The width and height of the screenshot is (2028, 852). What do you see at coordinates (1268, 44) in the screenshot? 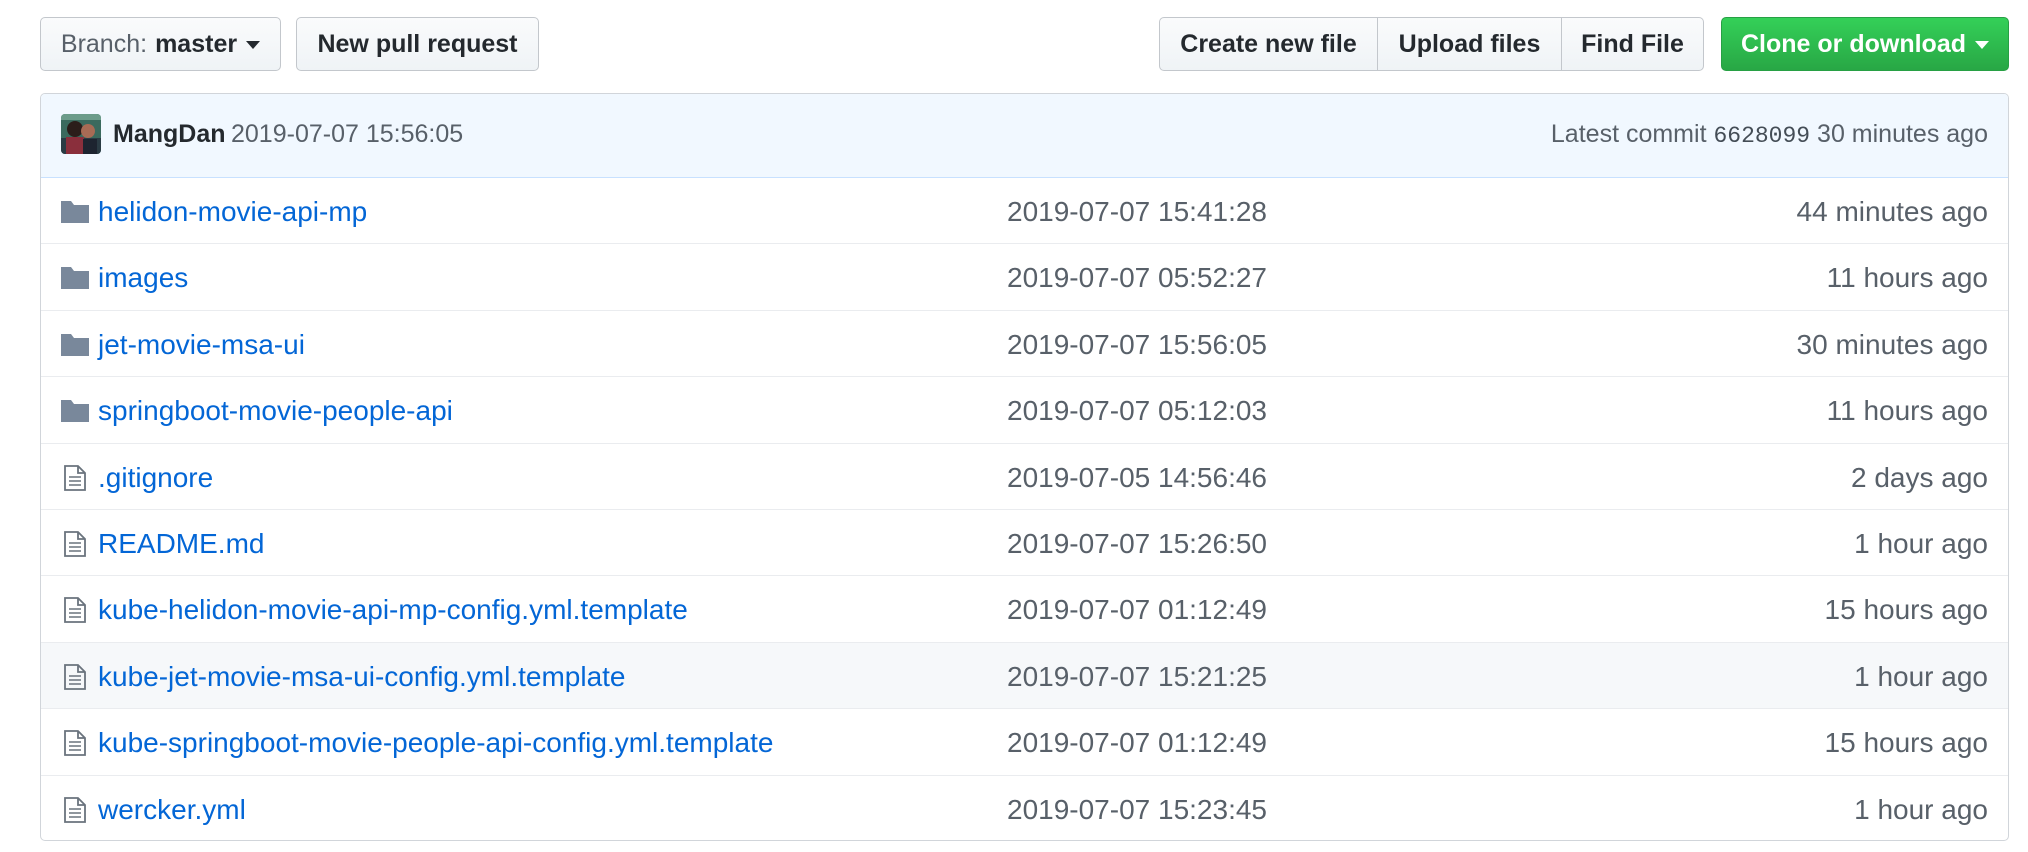
I see `create-new-file-button: Create new file` at bounding box center [1268, 44].